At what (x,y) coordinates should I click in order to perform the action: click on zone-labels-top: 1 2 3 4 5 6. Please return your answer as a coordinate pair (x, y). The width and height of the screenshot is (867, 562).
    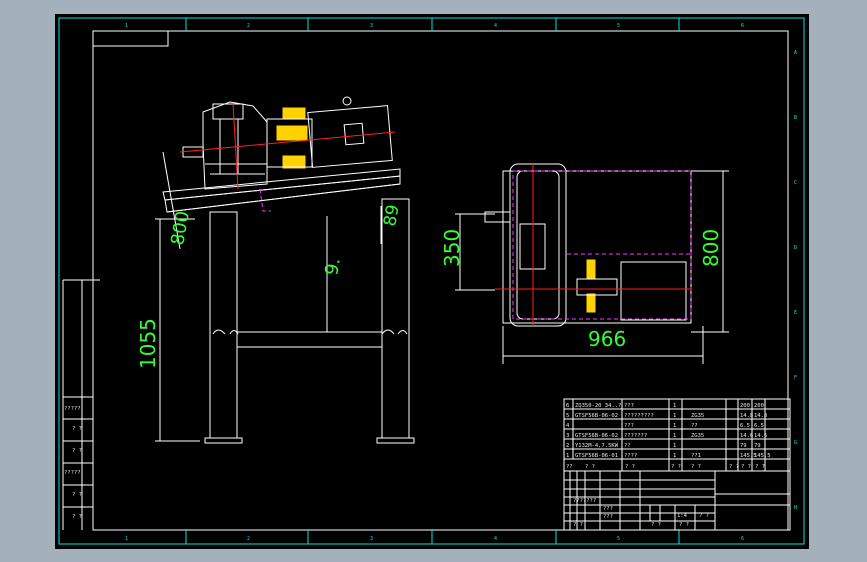
    Looking at the image, I should click on (434, 26).